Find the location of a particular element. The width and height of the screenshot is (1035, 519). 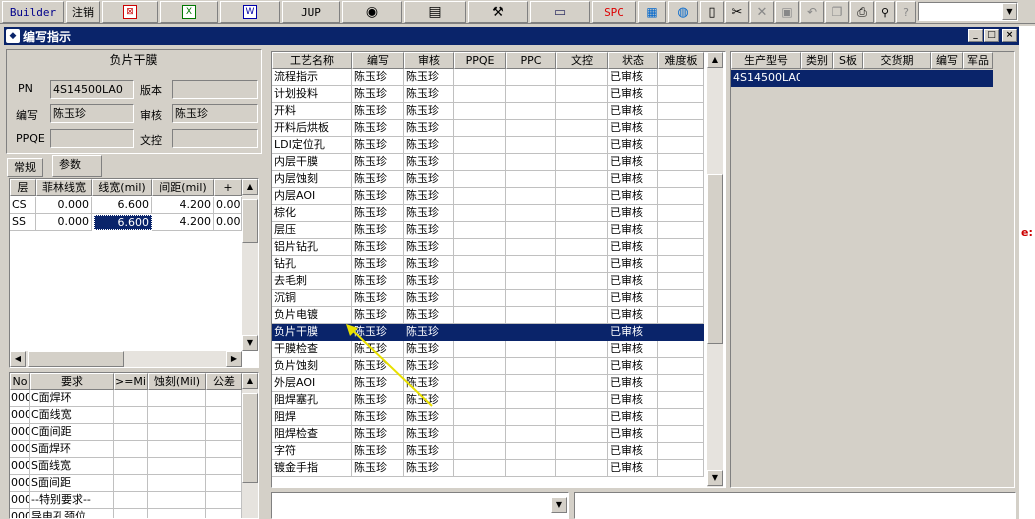

new-file-button: ▯ is located at coordinates (712, 12).